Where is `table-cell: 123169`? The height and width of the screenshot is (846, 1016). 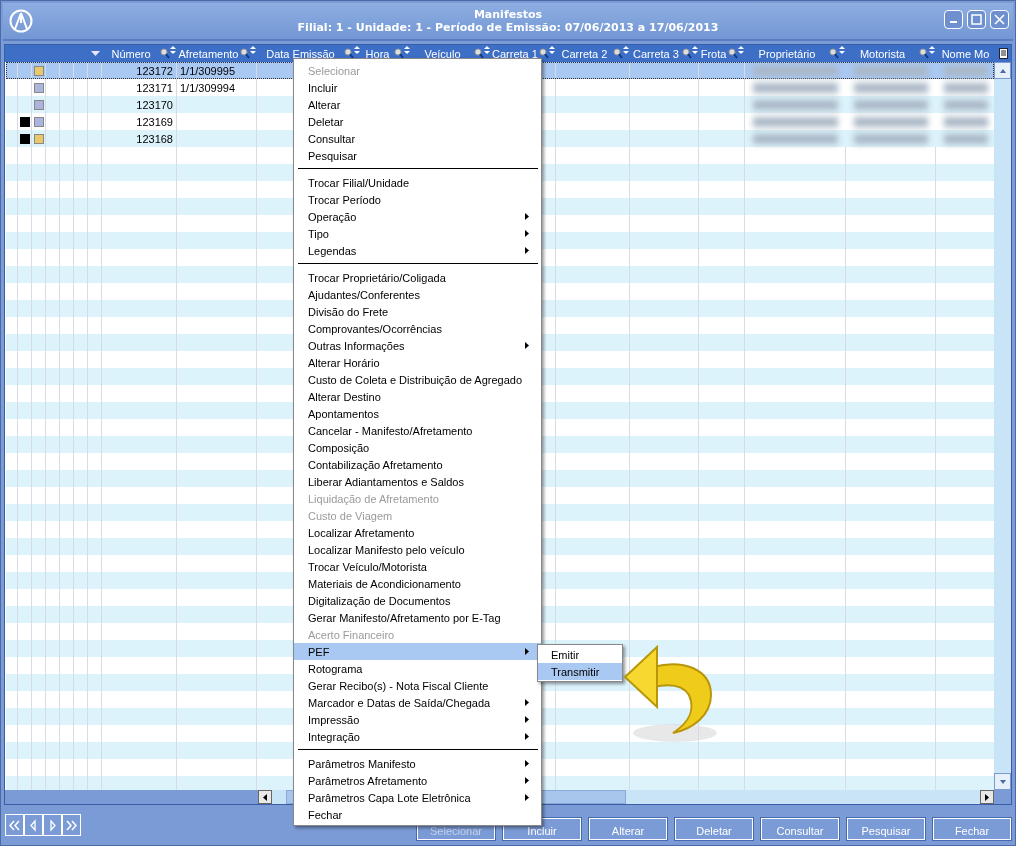 table-cell: 123169 is located at coordinates (154, 121).